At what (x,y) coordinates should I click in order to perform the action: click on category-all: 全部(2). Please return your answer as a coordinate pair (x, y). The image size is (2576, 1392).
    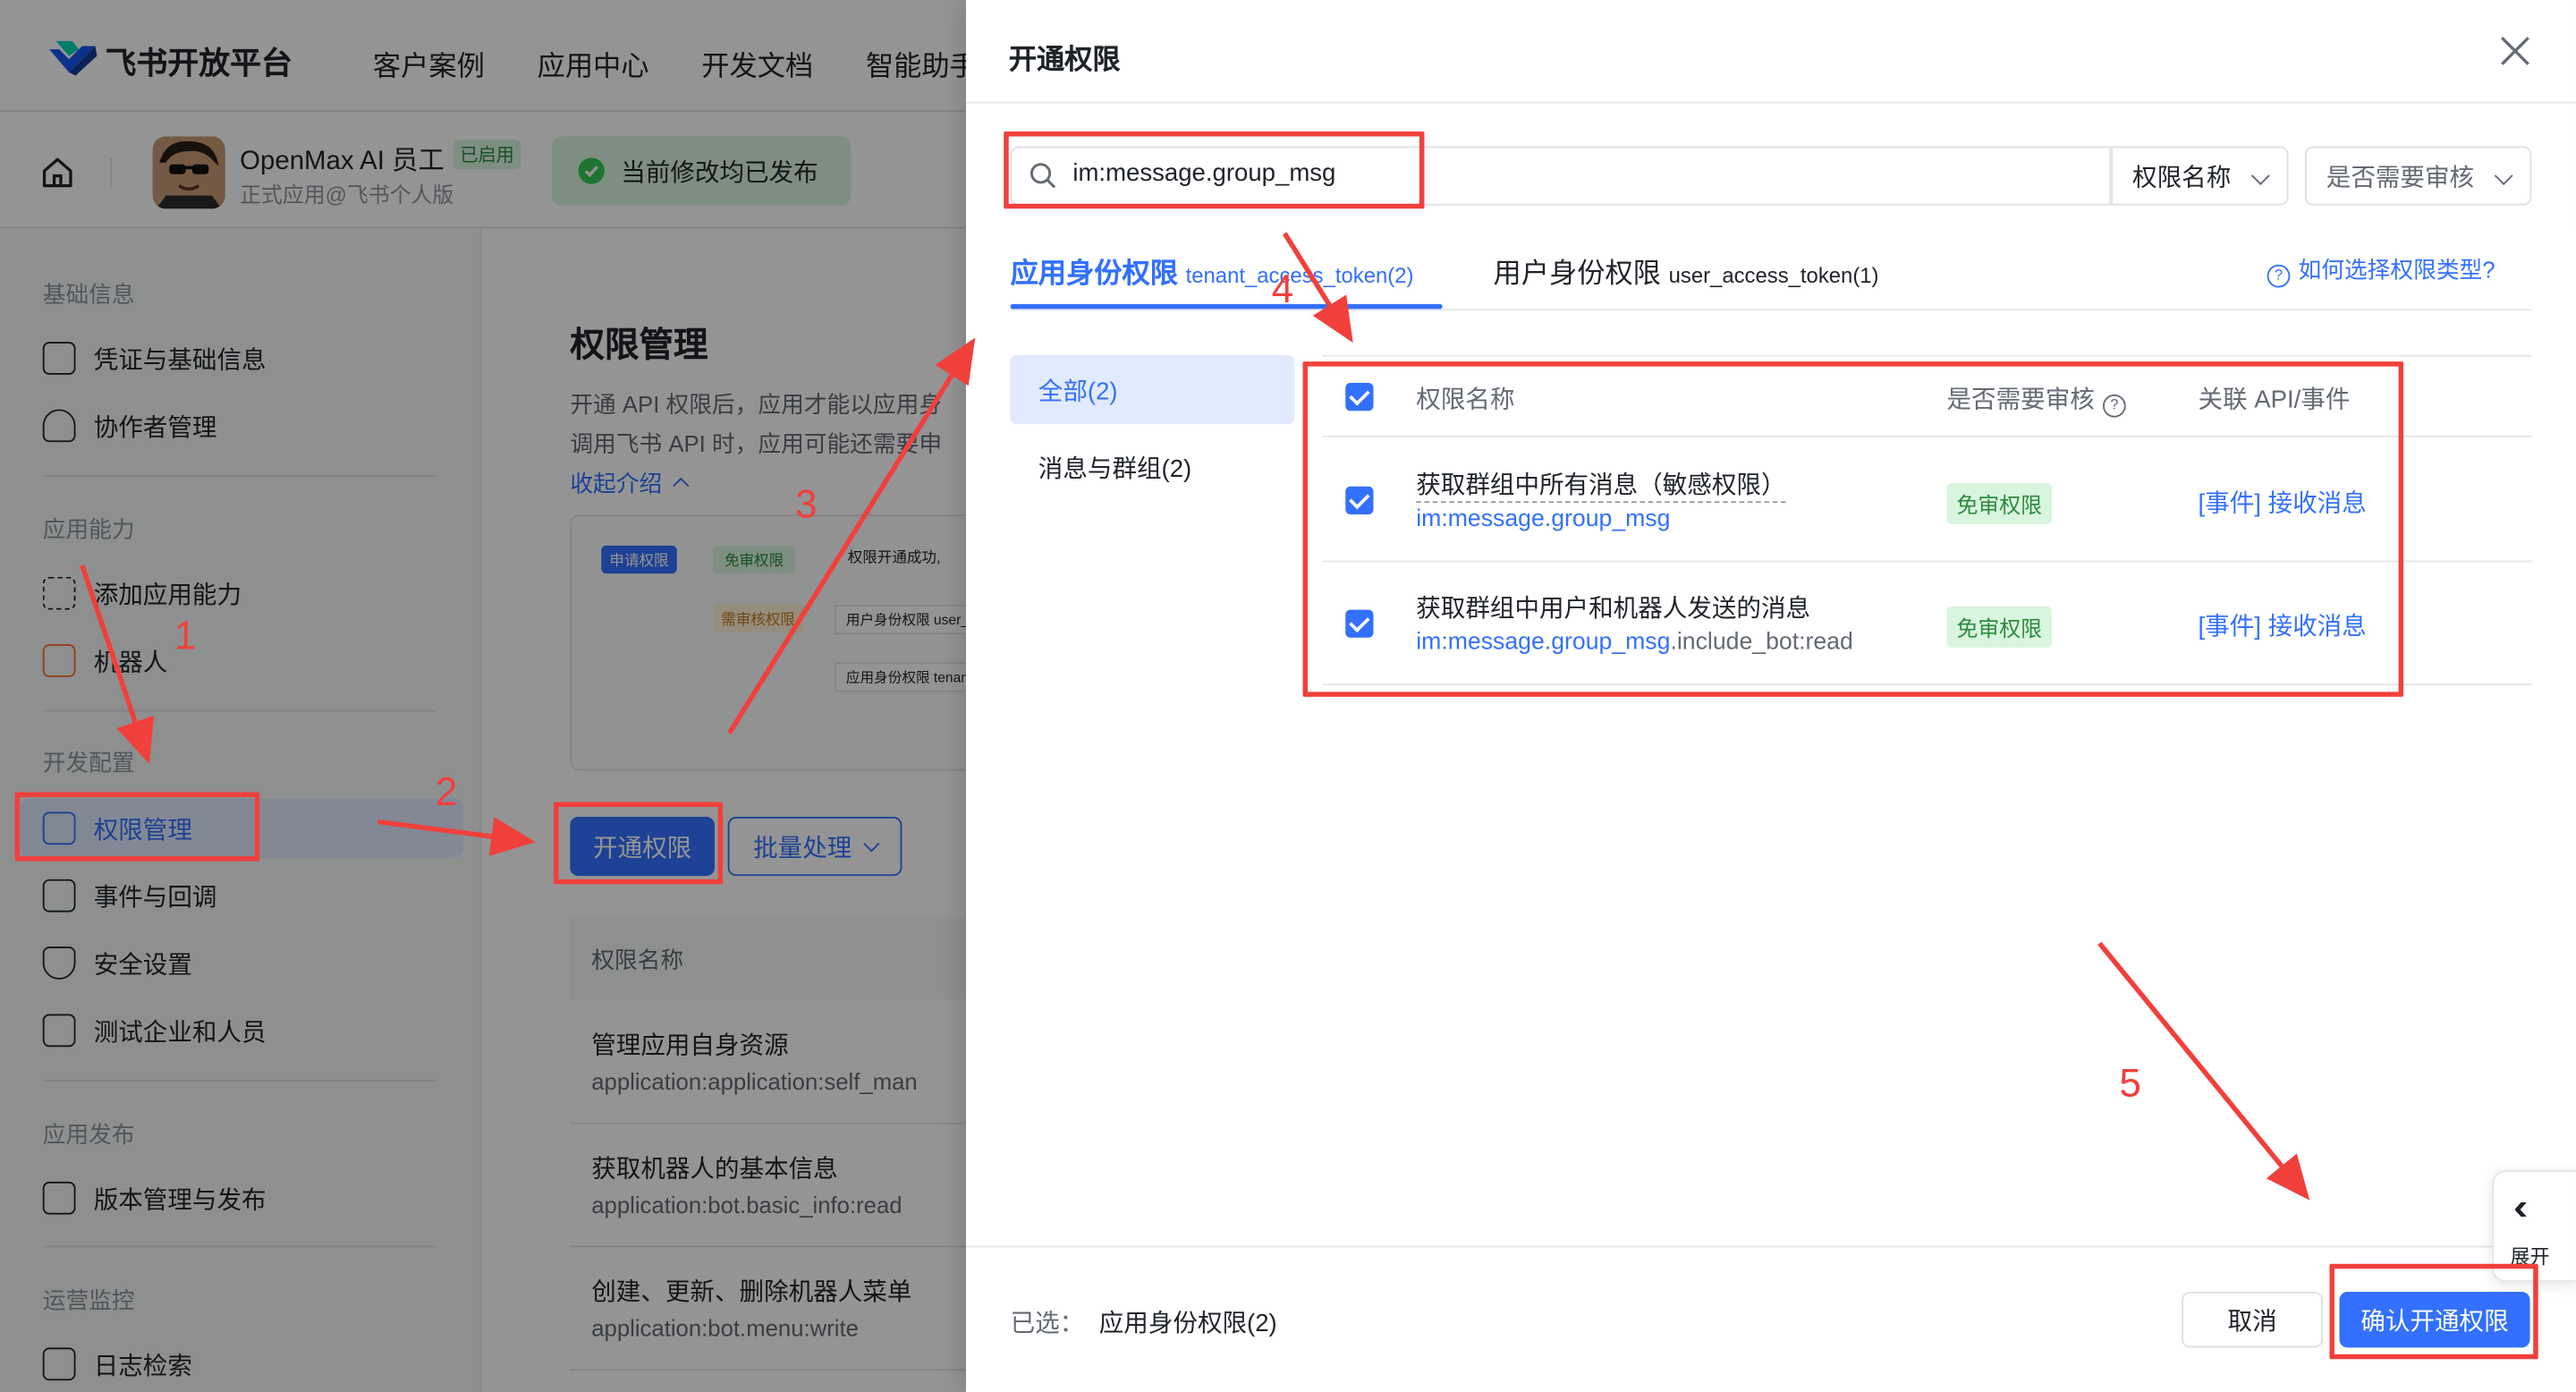
    Looking at the image, I should click on (1152, 389).